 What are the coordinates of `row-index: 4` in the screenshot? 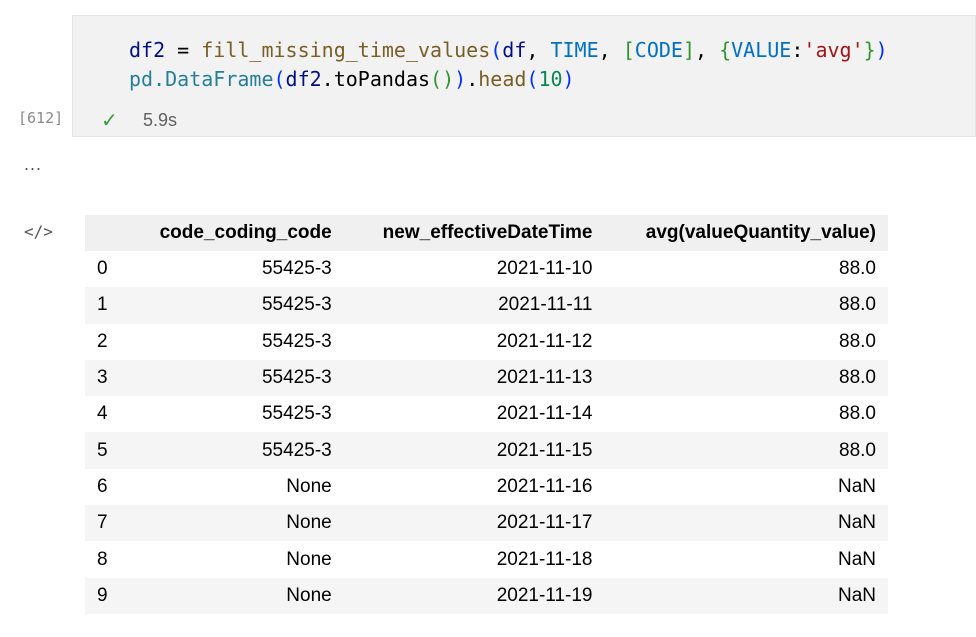 It's located at (102, 414).